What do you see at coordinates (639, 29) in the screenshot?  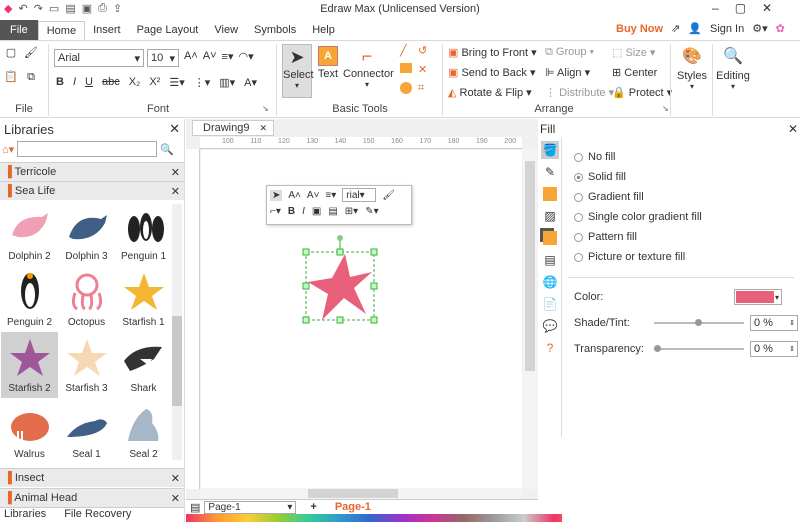 I see `buy-now-link: Buy Now` at bounding box center [639, 29].